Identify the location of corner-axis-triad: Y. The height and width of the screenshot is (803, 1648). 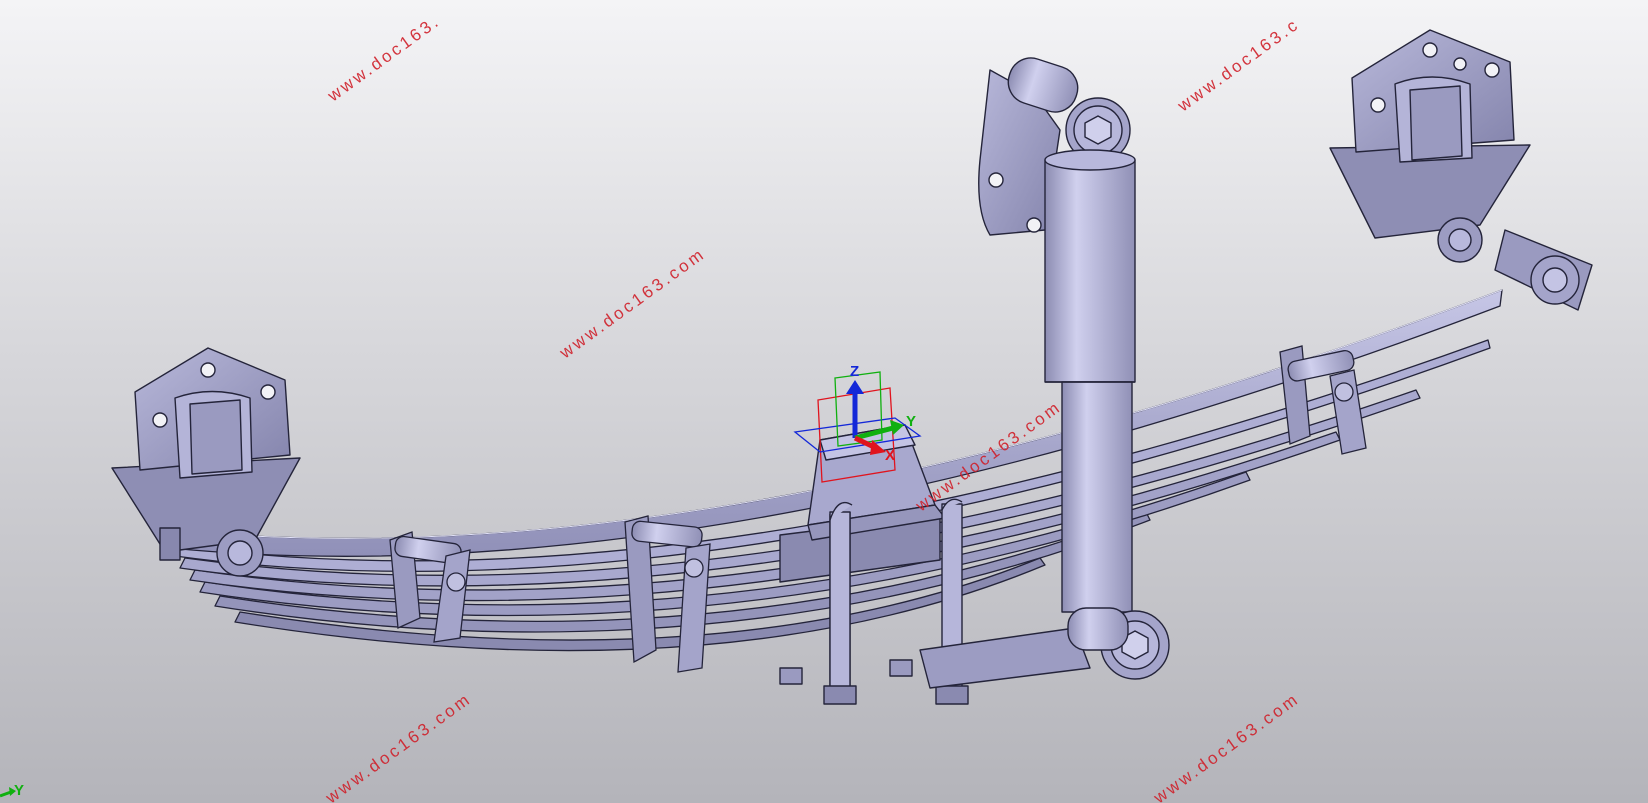
(12, 790).